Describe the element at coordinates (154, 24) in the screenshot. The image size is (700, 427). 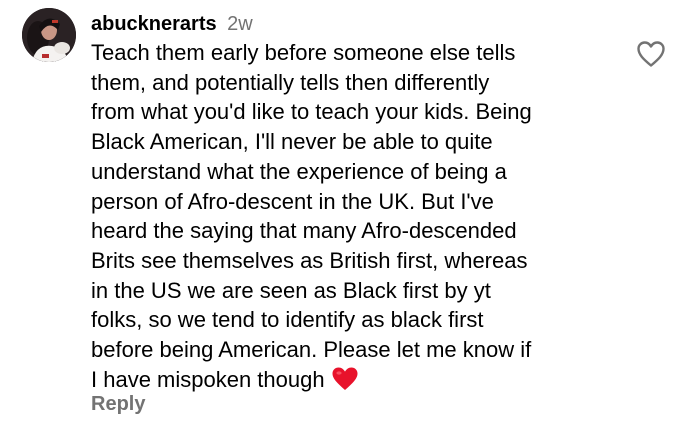
I see `username: abucknerarts` at that location.